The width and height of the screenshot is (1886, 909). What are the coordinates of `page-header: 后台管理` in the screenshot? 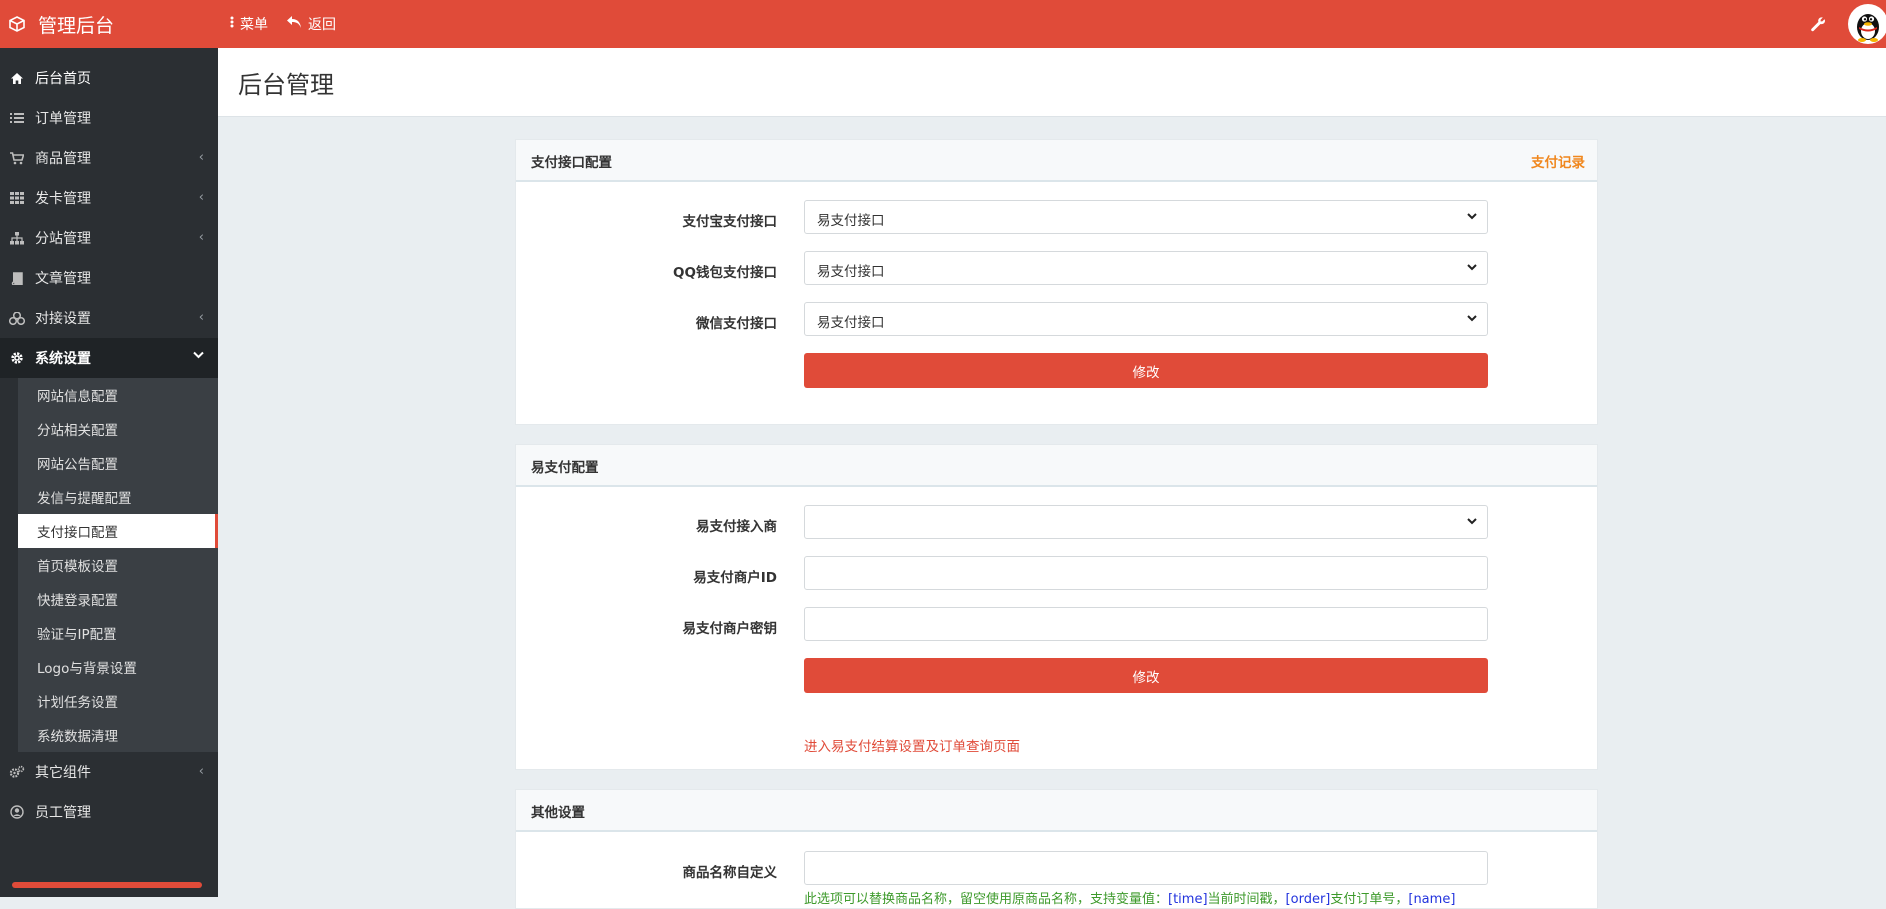 It's located at (1052, 82).